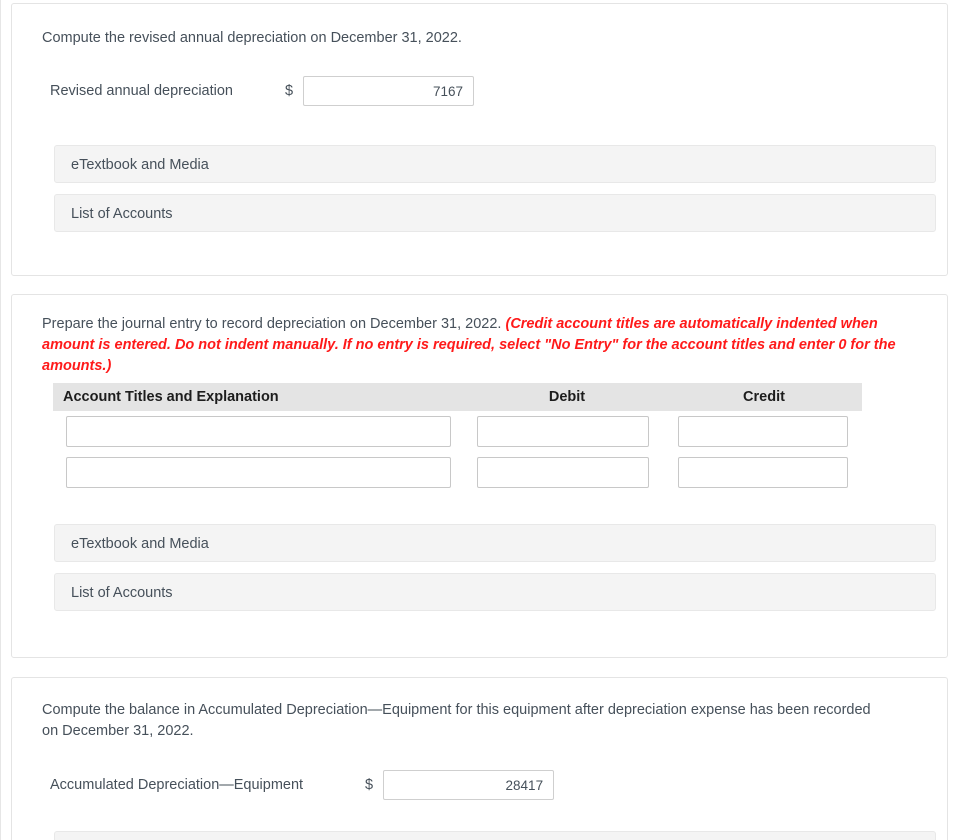  I want to click on revised-annual-depreciation-label: Revised annual depreciation, so click(141, 91).